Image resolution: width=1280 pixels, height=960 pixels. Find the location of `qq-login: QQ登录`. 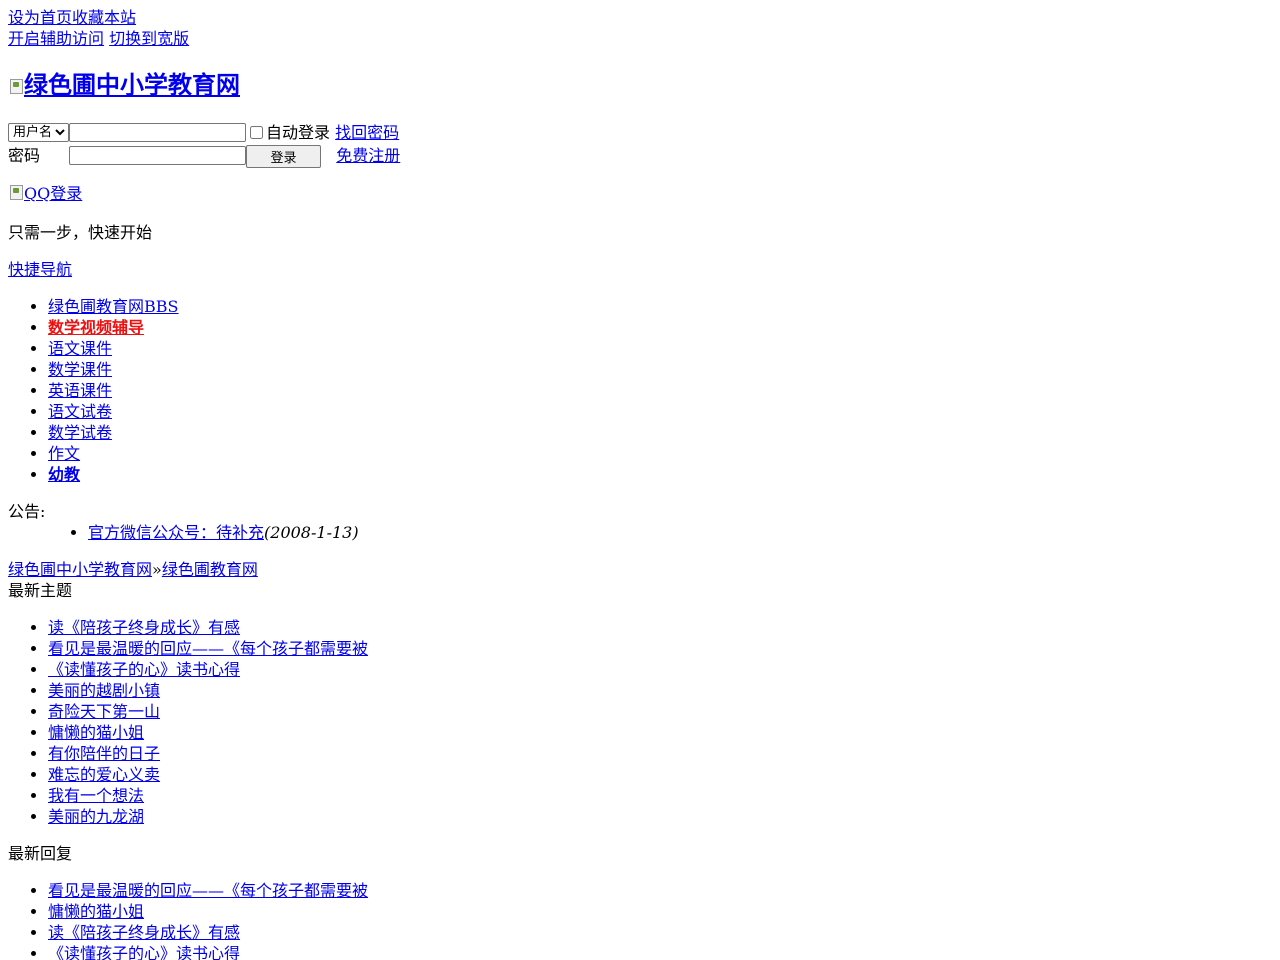

qq-login: QQ登录 is located at coordinates (45, 193).